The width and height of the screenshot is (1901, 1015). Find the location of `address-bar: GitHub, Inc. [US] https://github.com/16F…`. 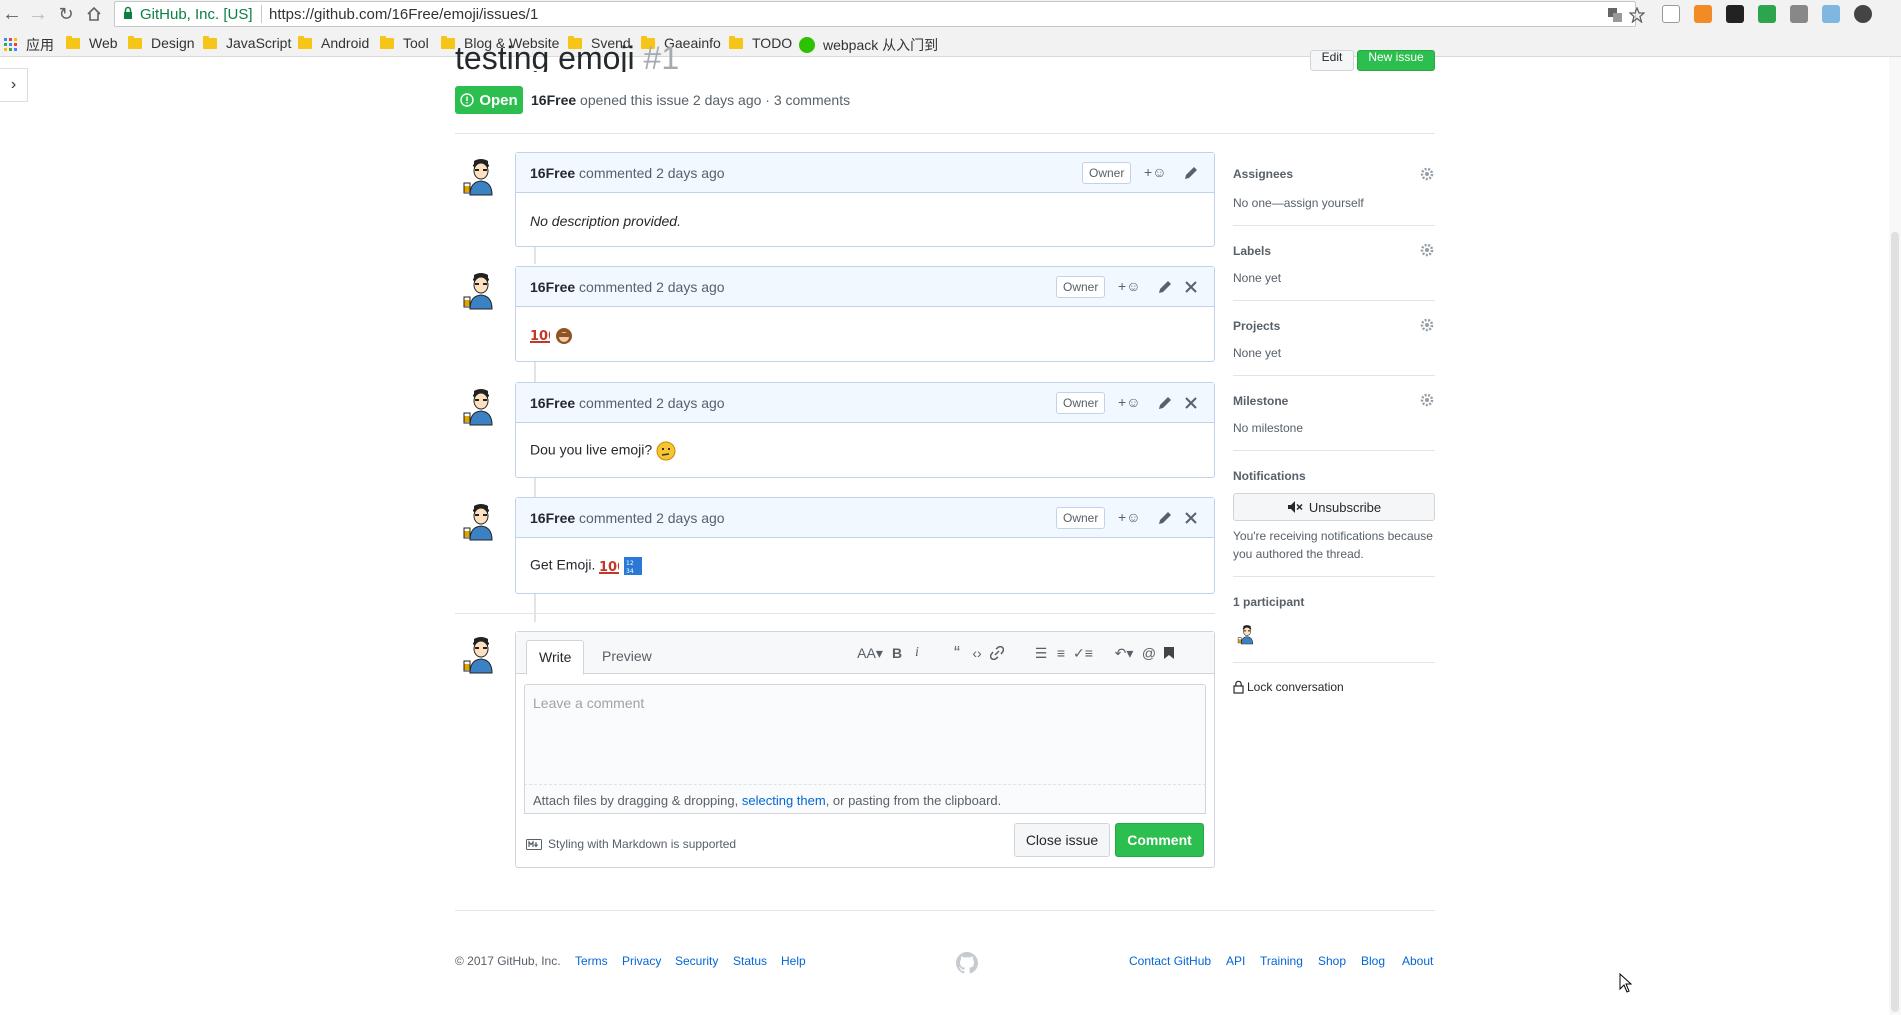

address-bar: GitHub, Inc. [US] https://github.com/16F… is located at coordinates (879, 14).